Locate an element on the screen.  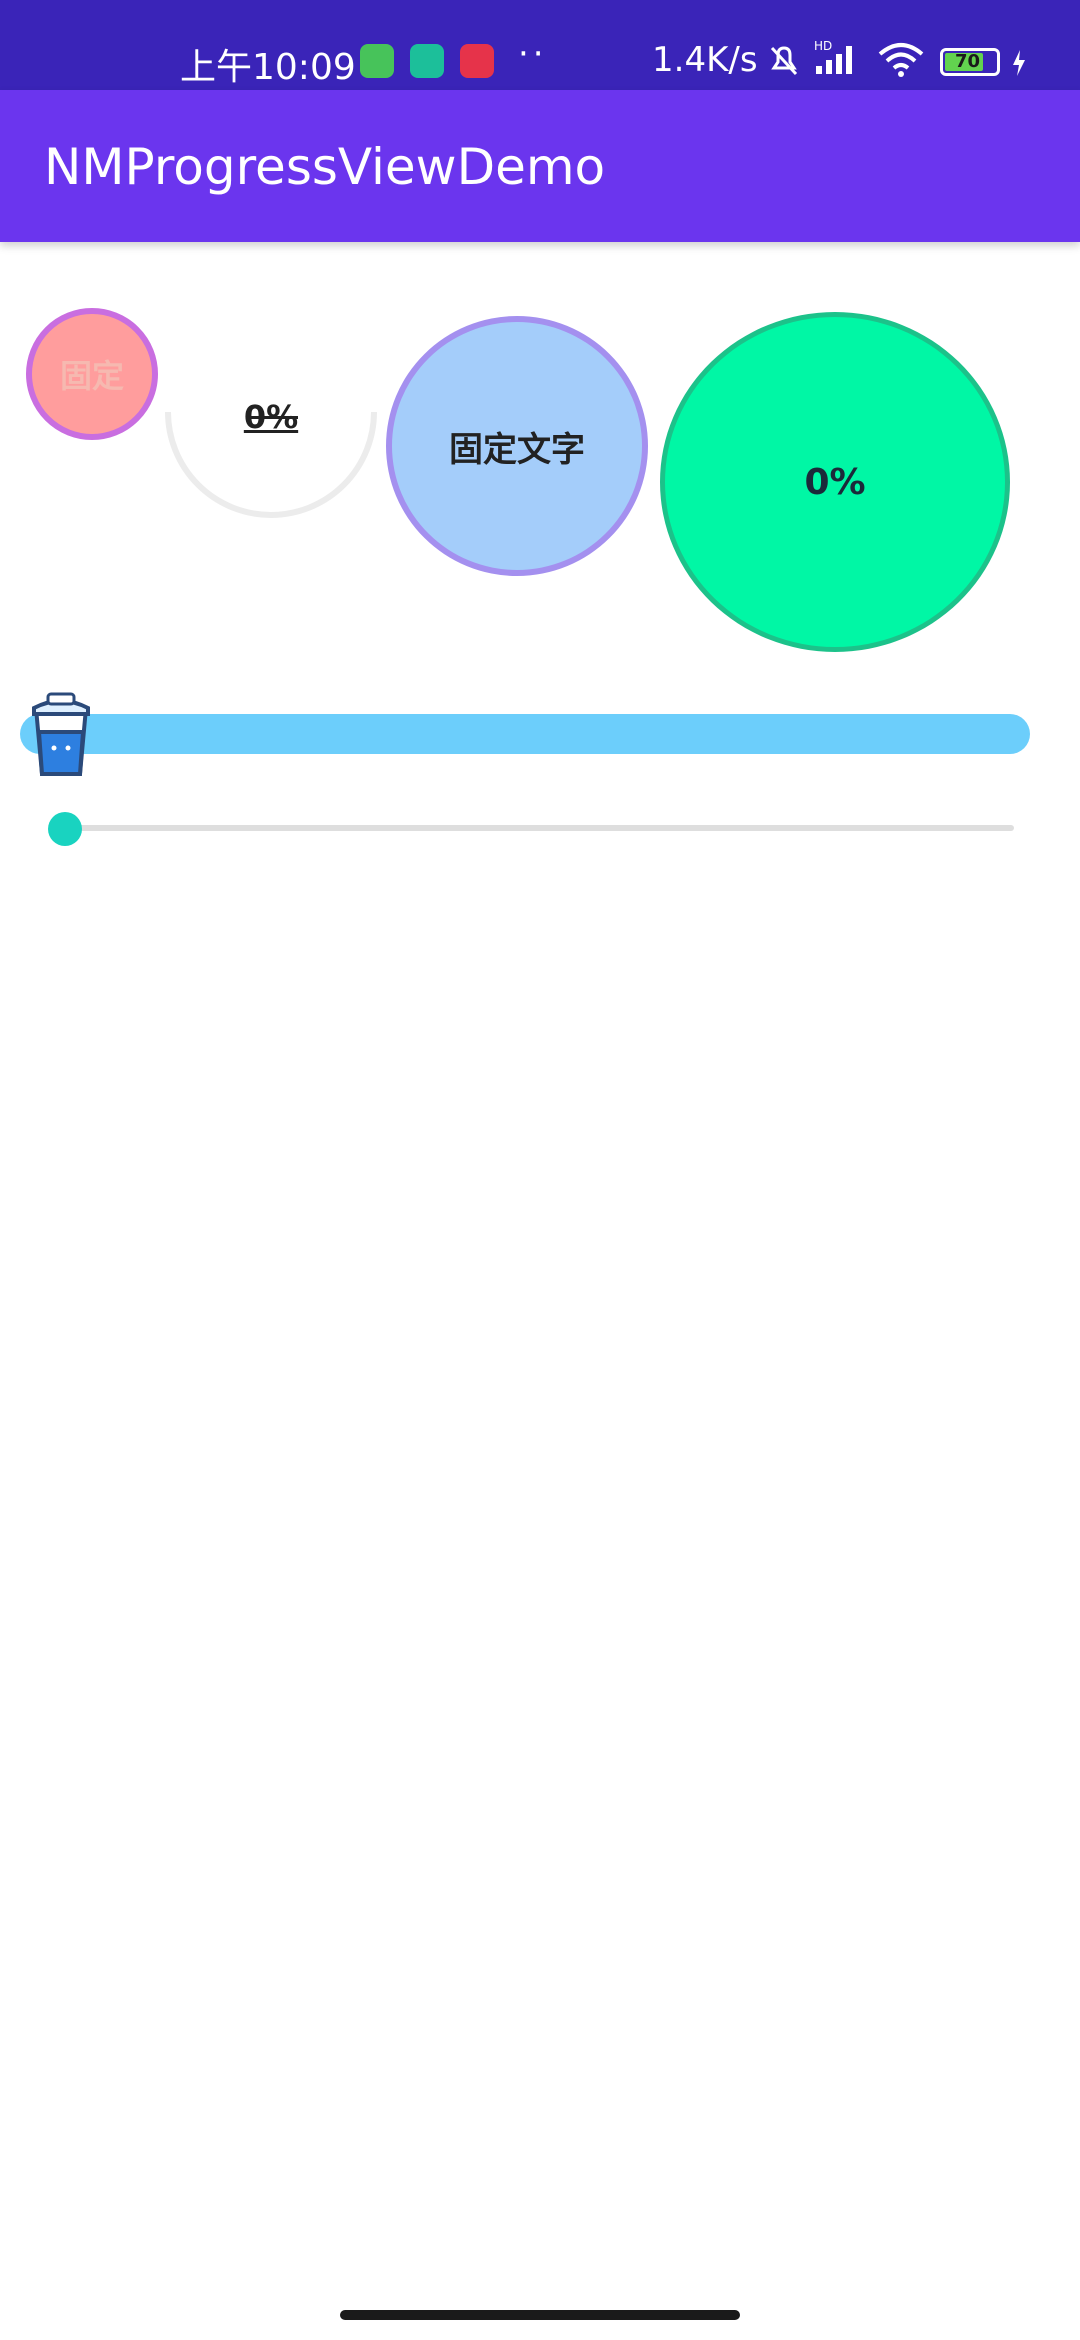
wifi-icon is located at coordinates (901, 60).